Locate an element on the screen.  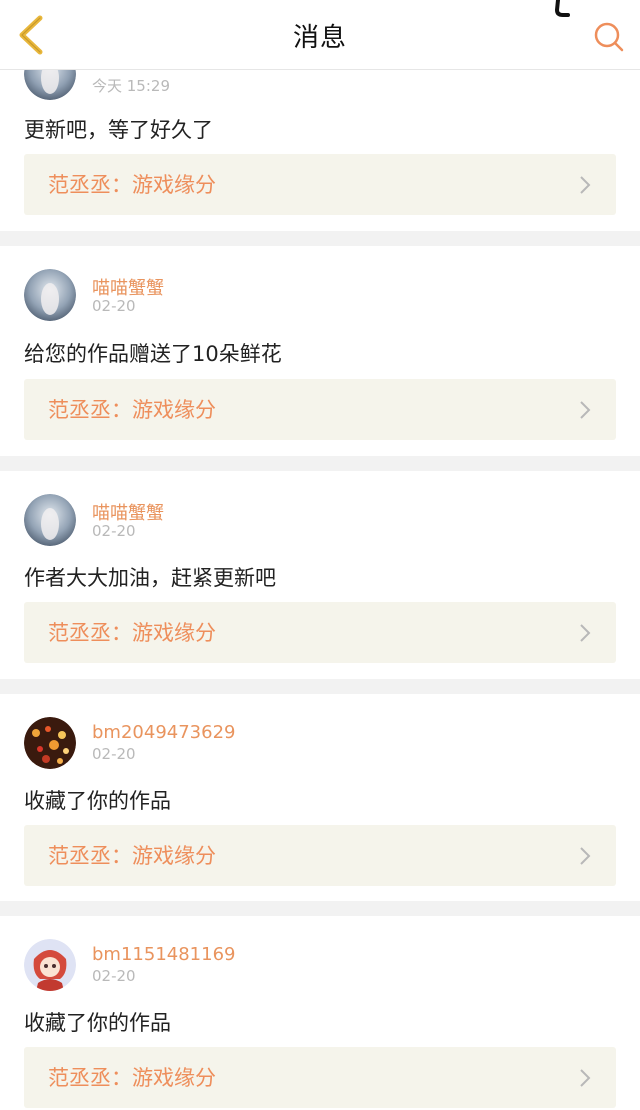
message-text: 更新吧，等了好久了 is located at coordinates (118, 130).